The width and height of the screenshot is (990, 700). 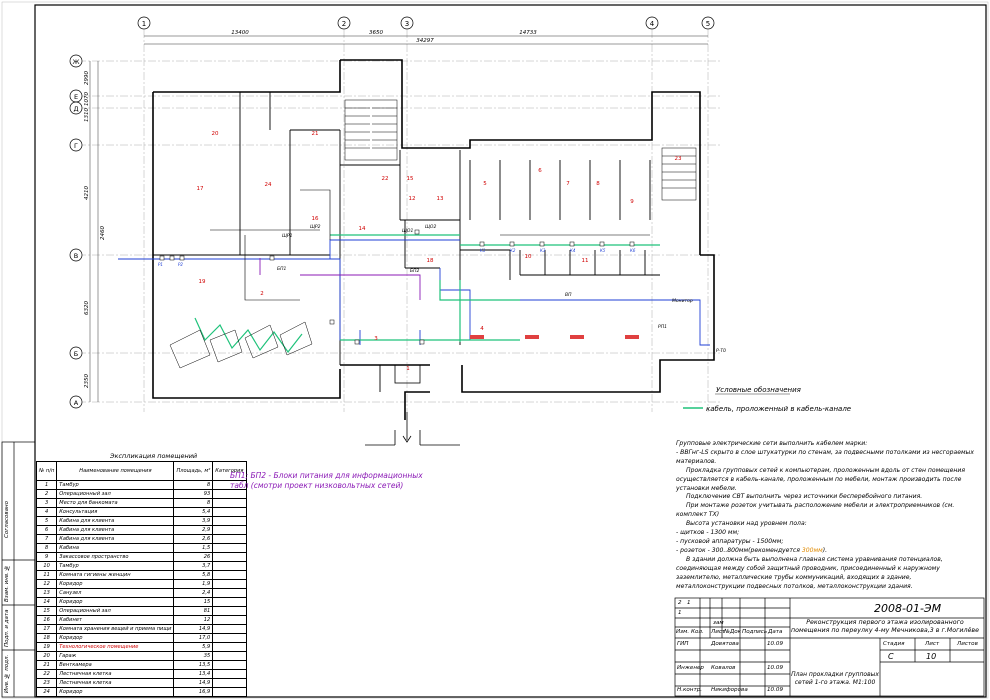 I want to click on room-index-cell: 9, so click(x=46, y=557).